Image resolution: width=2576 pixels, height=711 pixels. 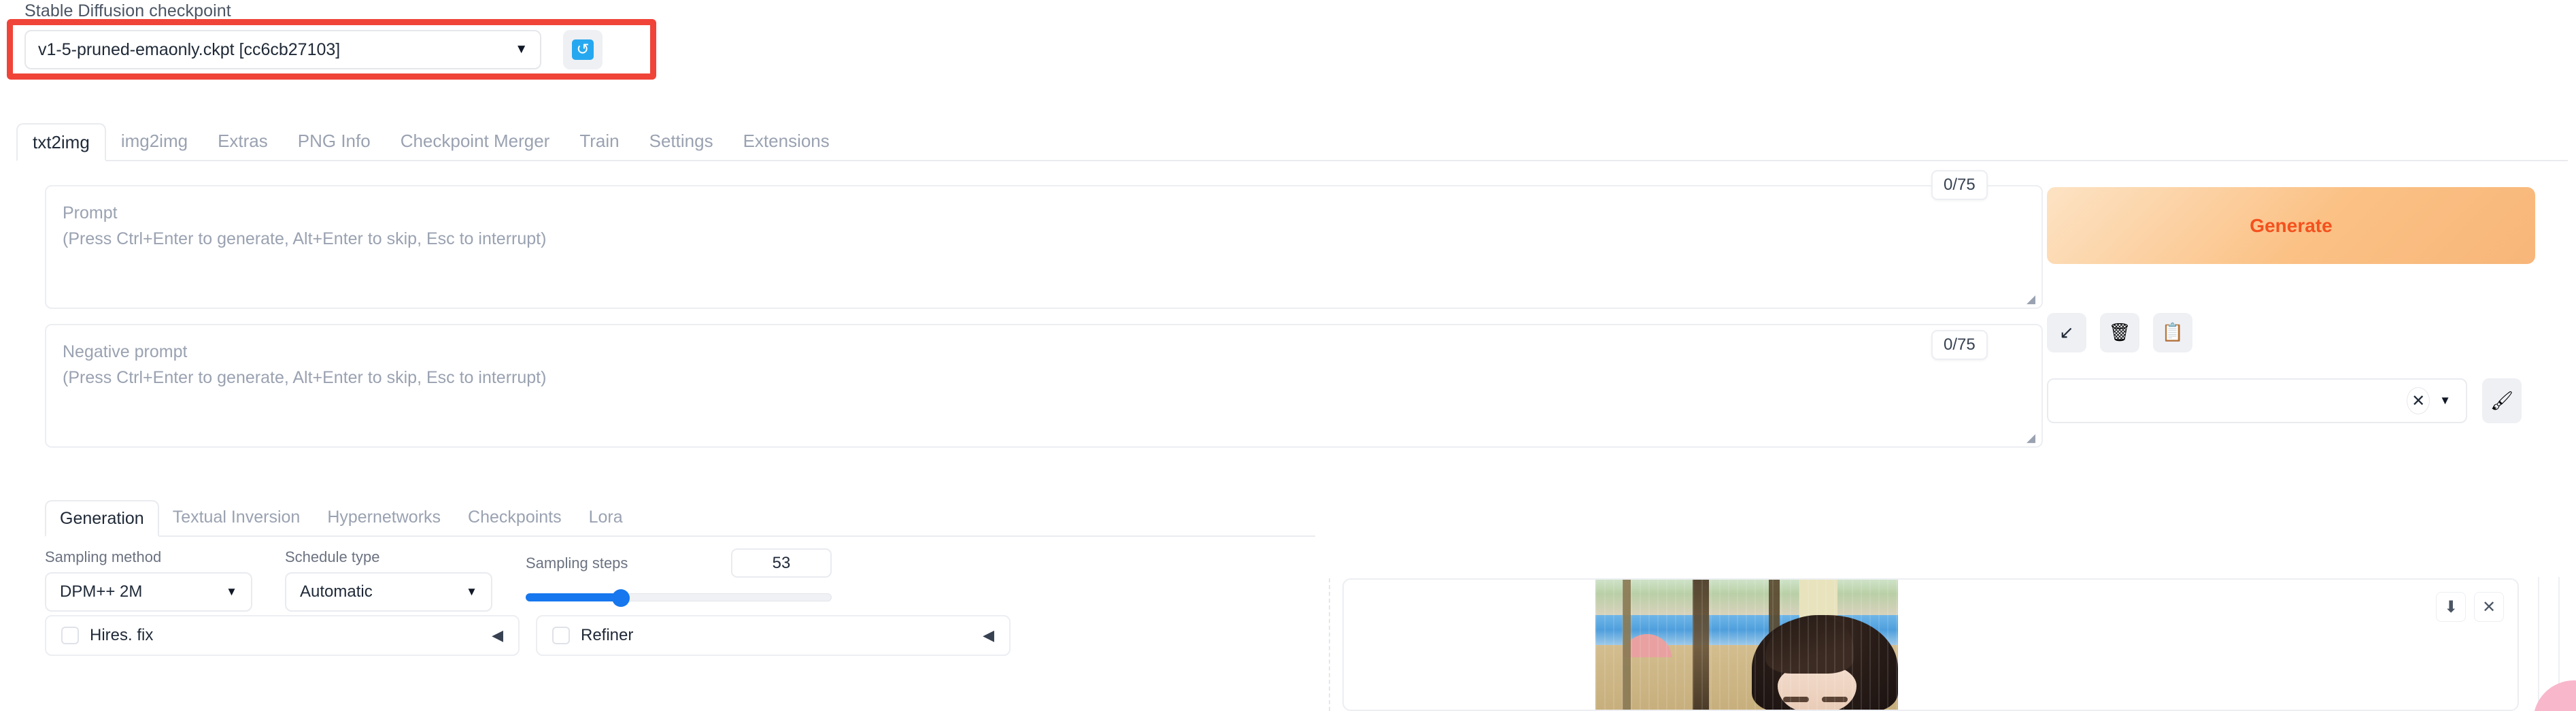 I want to click on sampling-steps-field: Sampling steps 53, so click(x=679, y=577).